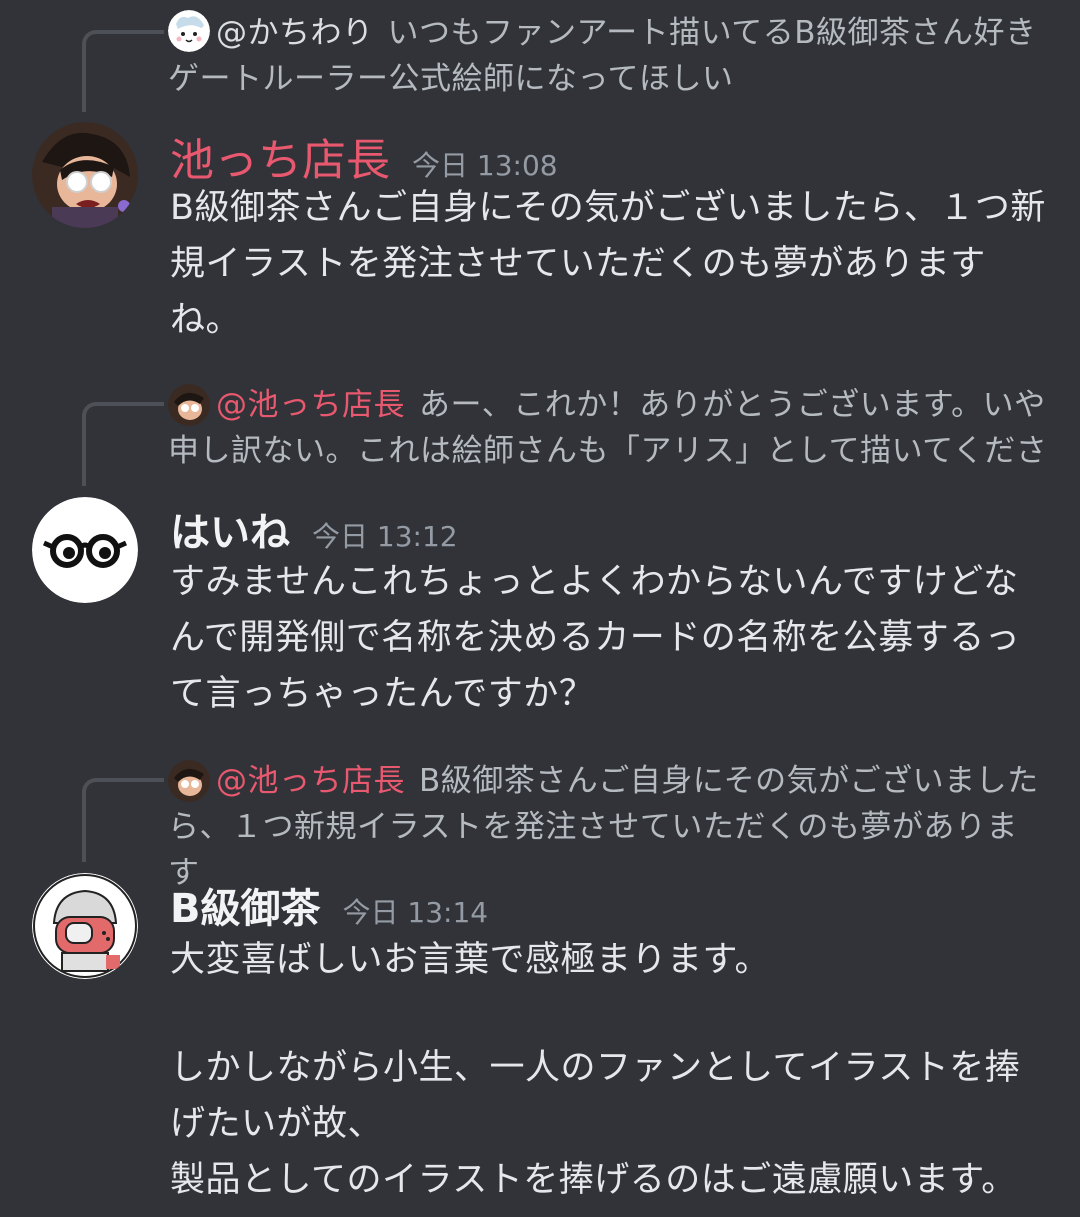  What do you see at coordinates (329, 905) in the screenshot?
I see `message-header: B級御茶 今日 13:14` at bounding box center [329, 905].